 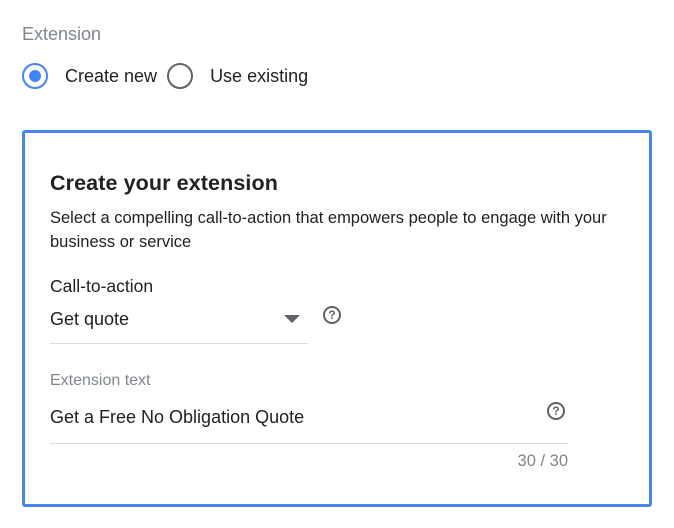 What do you see at coordinates (165, 76) in the screenshot?
I see `extension-mode-radio-group: Create new Use existing` at bounding box center [165, 76].